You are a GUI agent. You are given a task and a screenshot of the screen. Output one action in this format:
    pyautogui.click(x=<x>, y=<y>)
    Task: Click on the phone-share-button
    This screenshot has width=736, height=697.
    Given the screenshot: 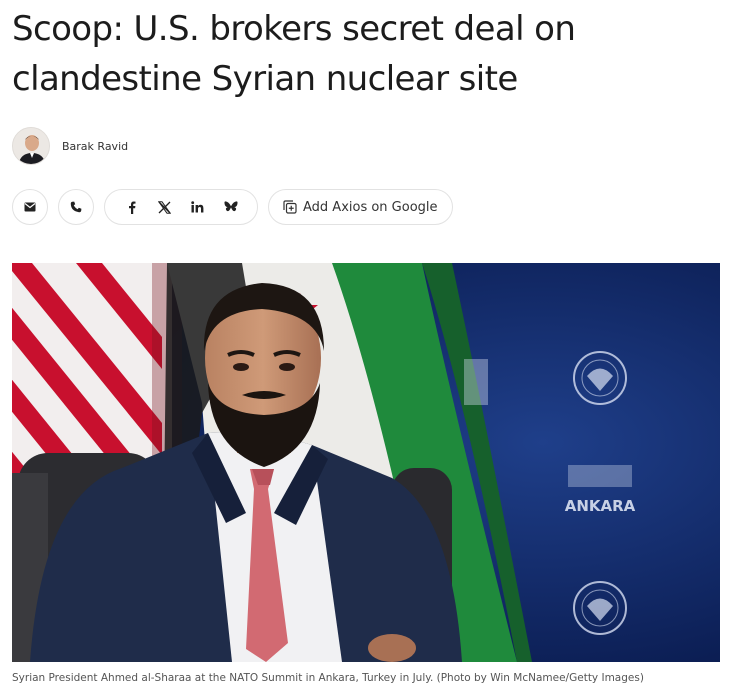 What is the action you would take?
    pyautogui.click(x=76, y=207)
    